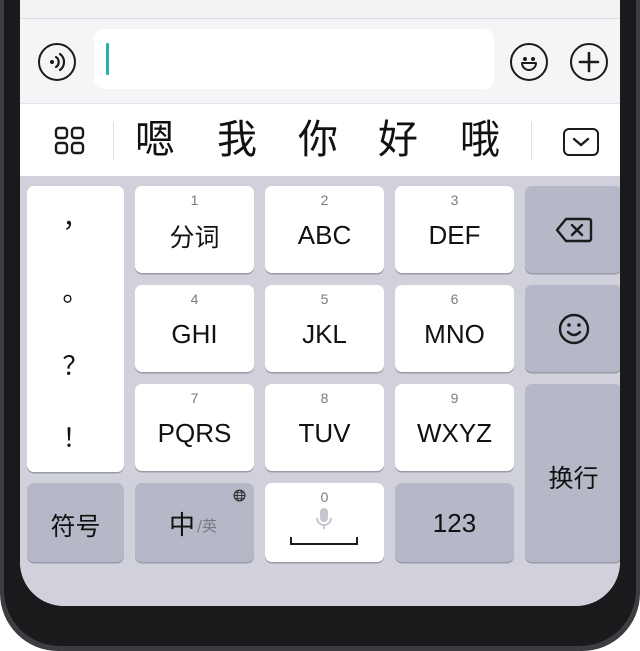 The height and width of the screenshot is (651, 640). Describe the element at coordinates (194, 334) in the screenshot. I see `key-label: GHI` at that location.